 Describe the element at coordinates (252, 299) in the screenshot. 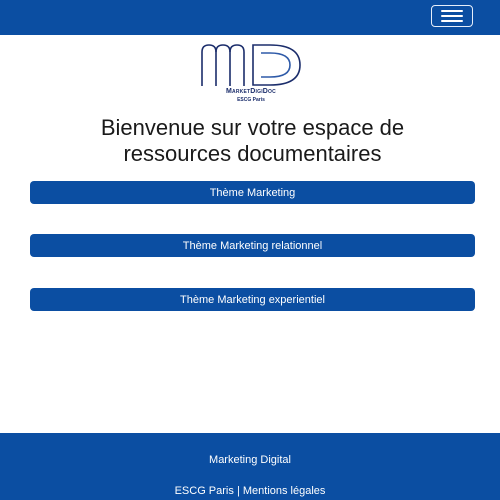

I see `theme-marketing-experientiel-button: Thème Marketing experientiel` at that location.